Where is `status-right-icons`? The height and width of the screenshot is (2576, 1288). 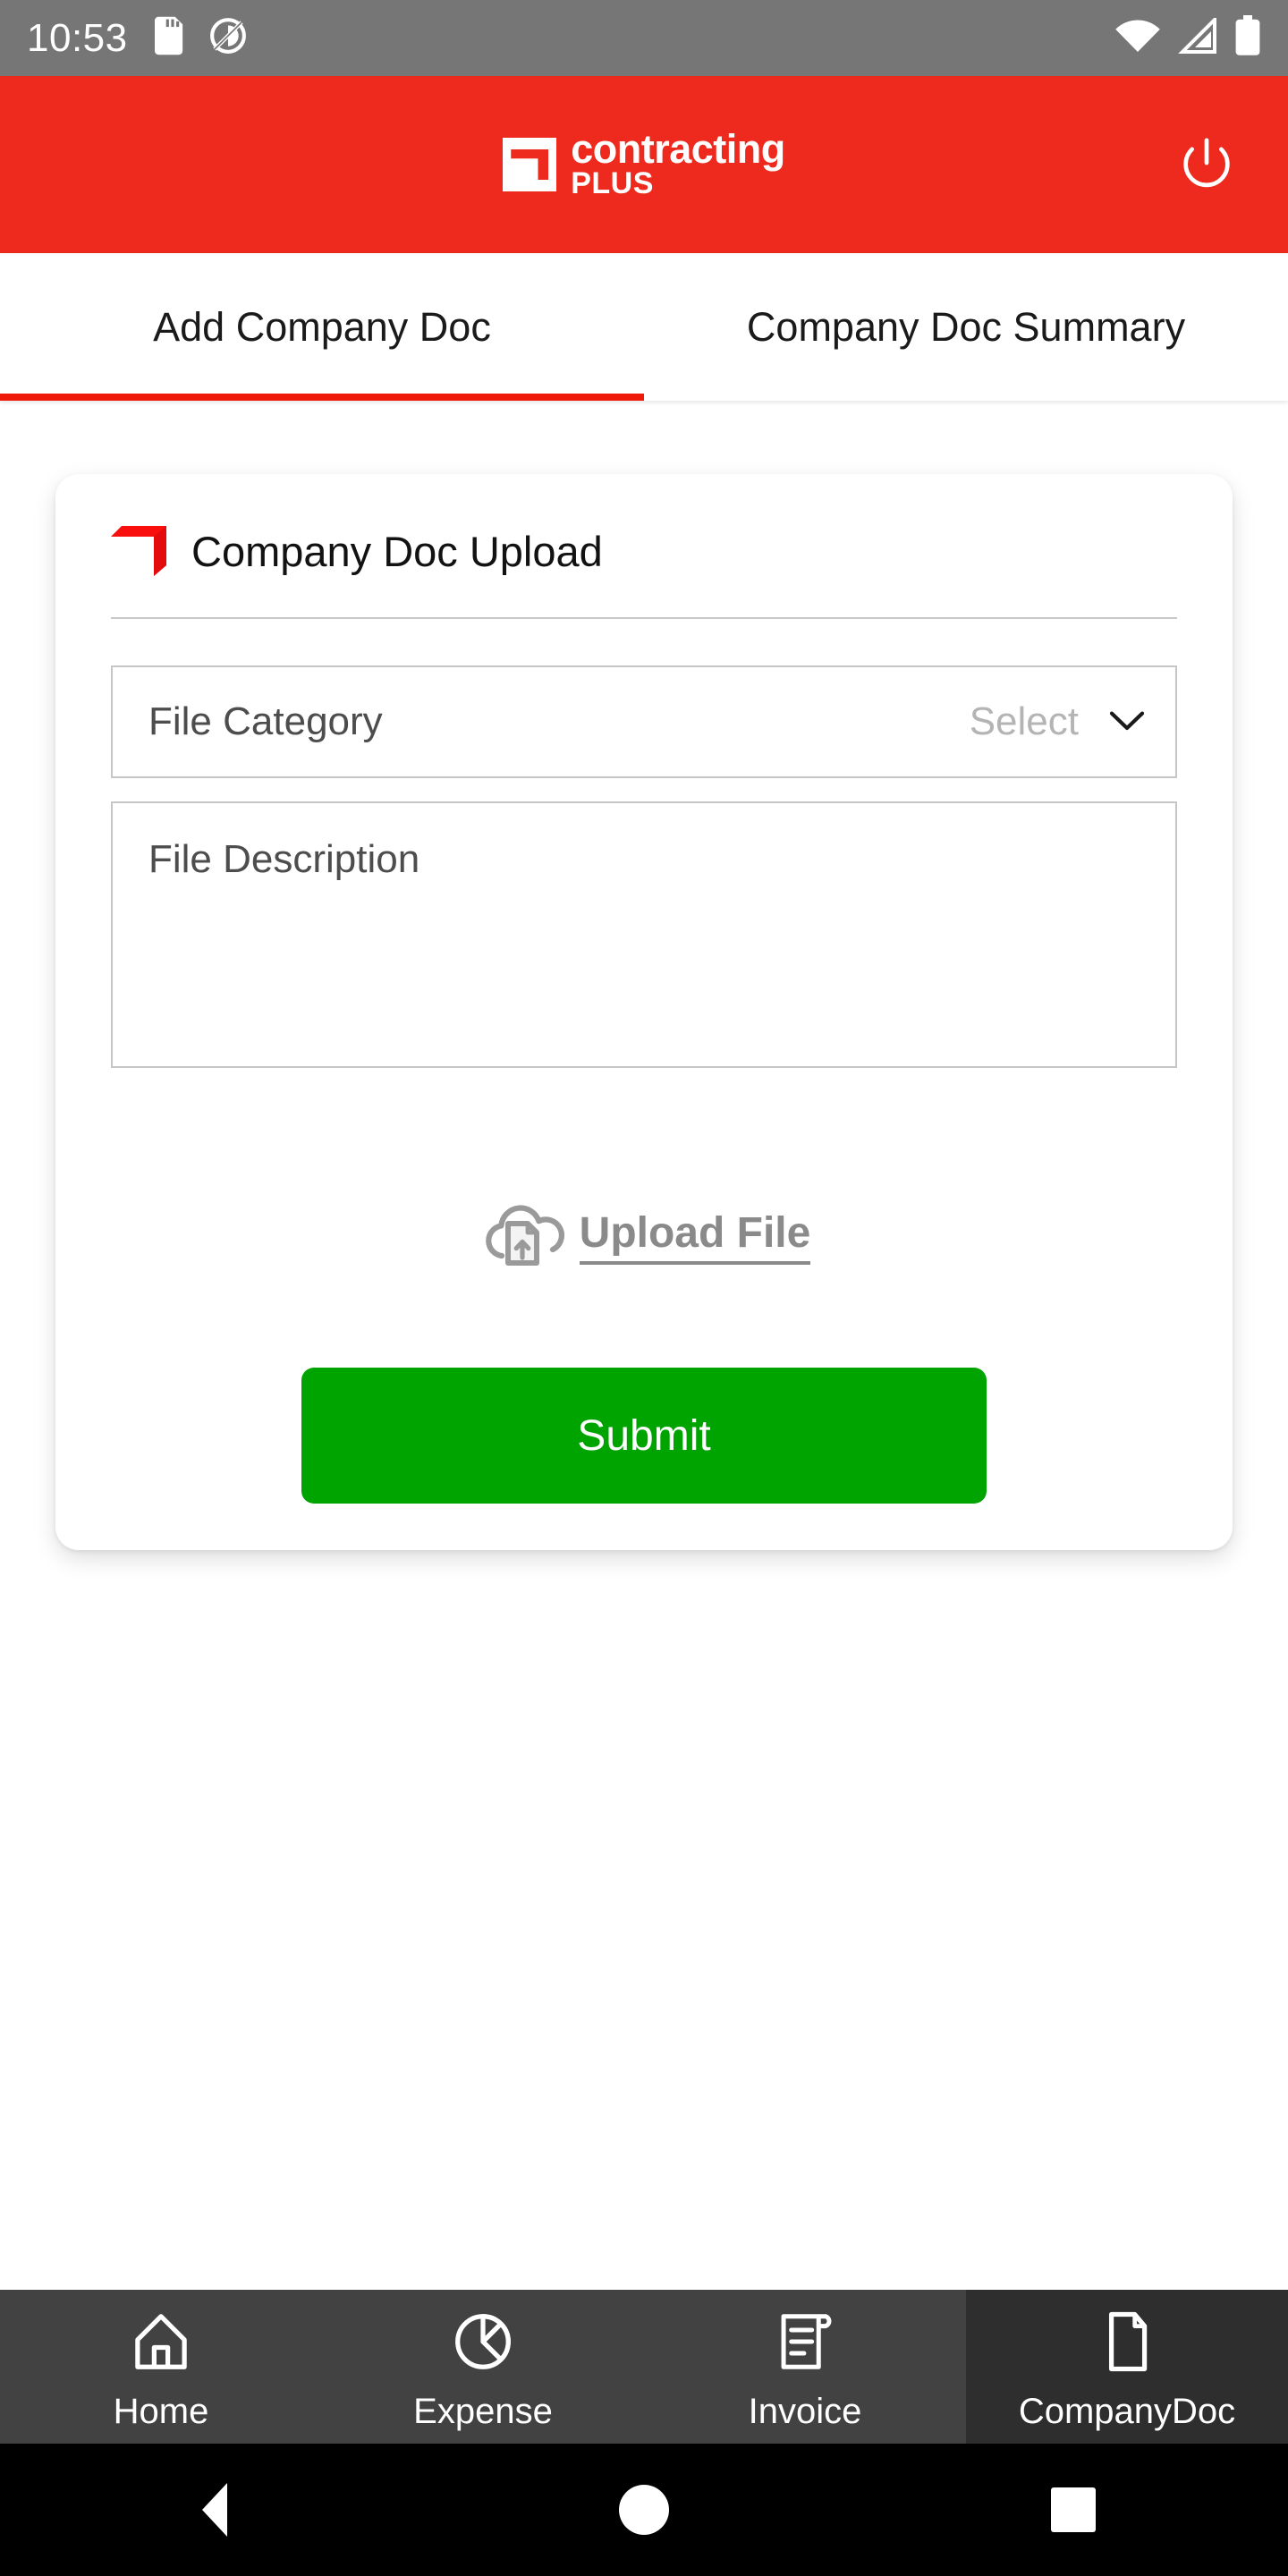 status-right-icons is located at coordinates (1187, 38).